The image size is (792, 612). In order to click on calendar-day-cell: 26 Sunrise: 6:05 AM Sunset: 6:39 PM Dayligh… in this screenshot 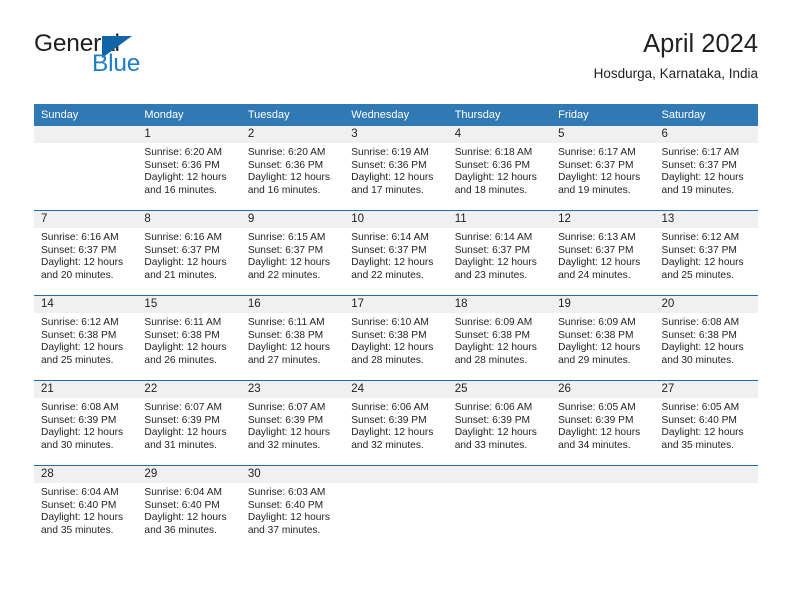, I will do `click(603, 423)`.